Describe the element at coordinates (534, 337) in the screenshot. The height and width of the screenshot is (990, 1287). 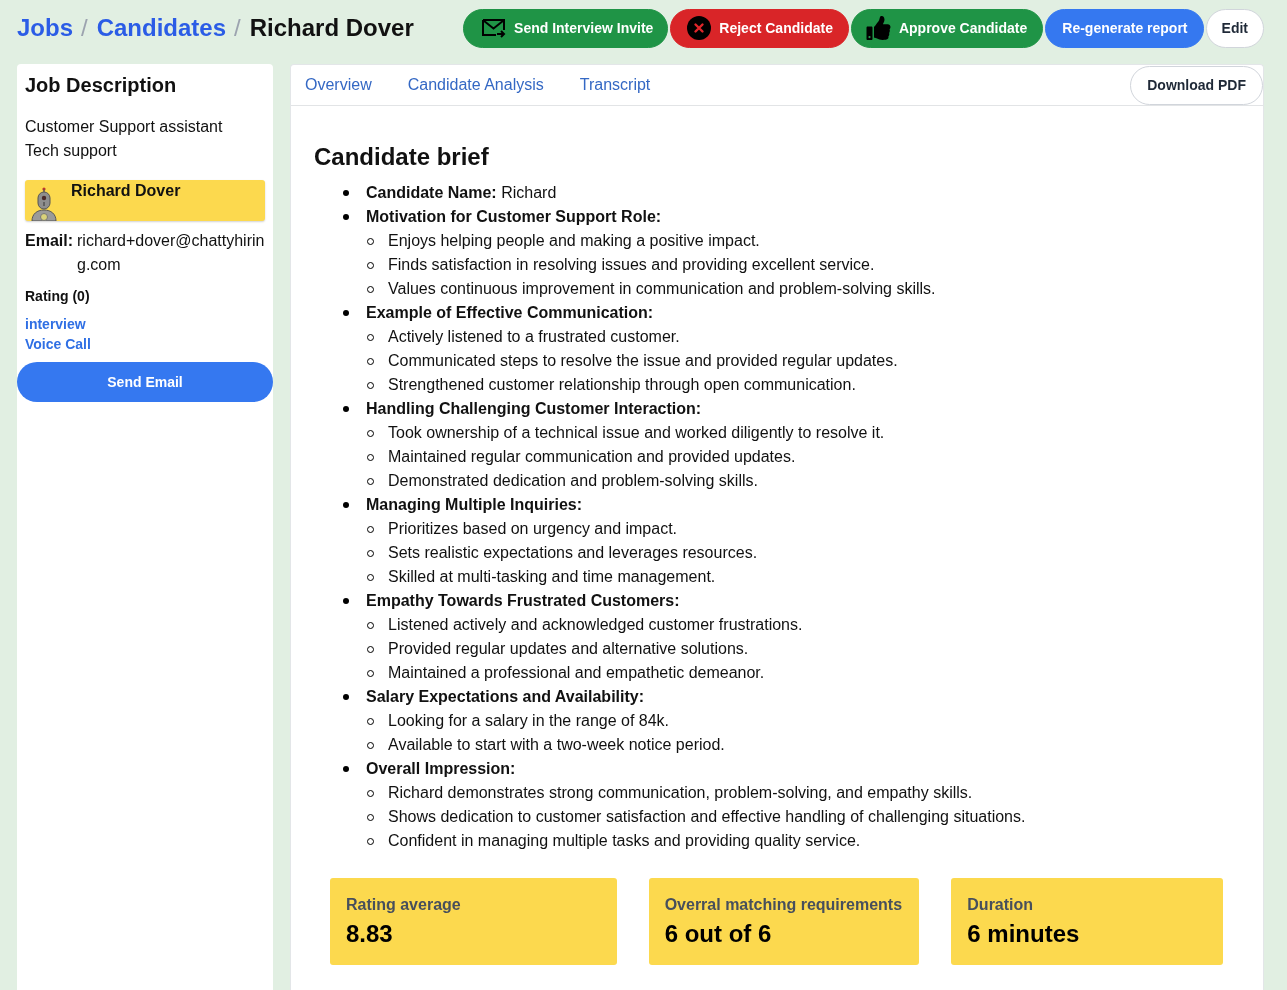
I see `brief-subitem: Actively listened to a frustrated customer.` at that location.